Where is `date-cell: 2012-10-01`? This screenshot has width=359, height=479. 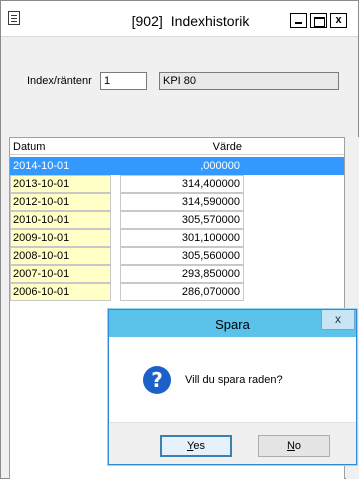 date-cell: 2012-10-01 is located at coordinates (60, 202).